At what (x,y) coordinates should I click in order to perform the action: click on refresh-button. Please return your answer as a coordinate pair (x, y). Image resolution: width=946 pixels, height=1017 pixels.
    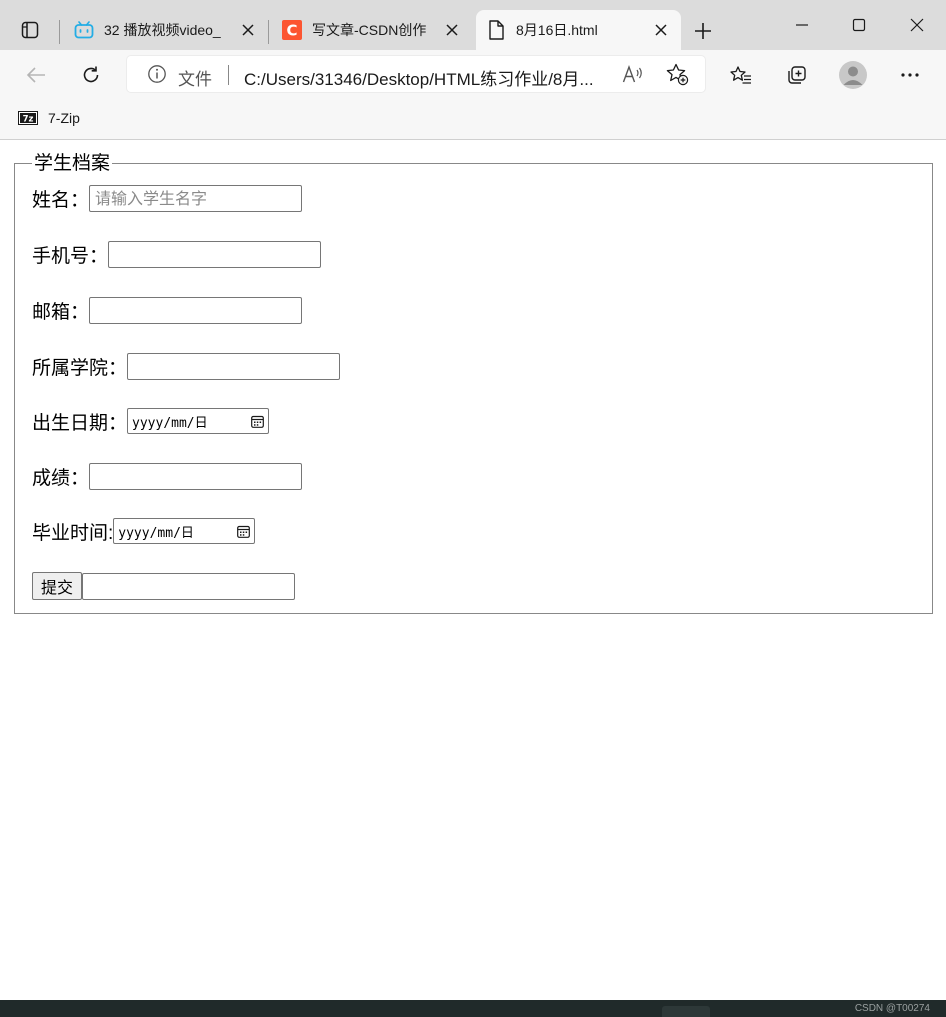
    Looking at the image, I should click on (91, 75).